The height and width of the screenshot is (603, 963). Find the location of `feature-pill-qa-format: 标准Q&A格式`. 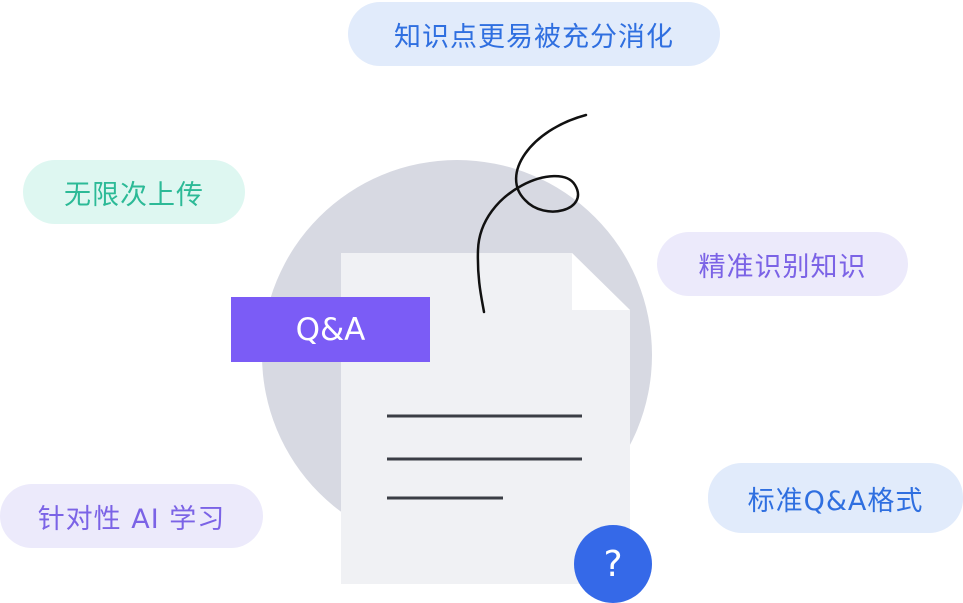

feature-pill-qa-format: 标准Q&A格式 is located at coordinates (835, 498).